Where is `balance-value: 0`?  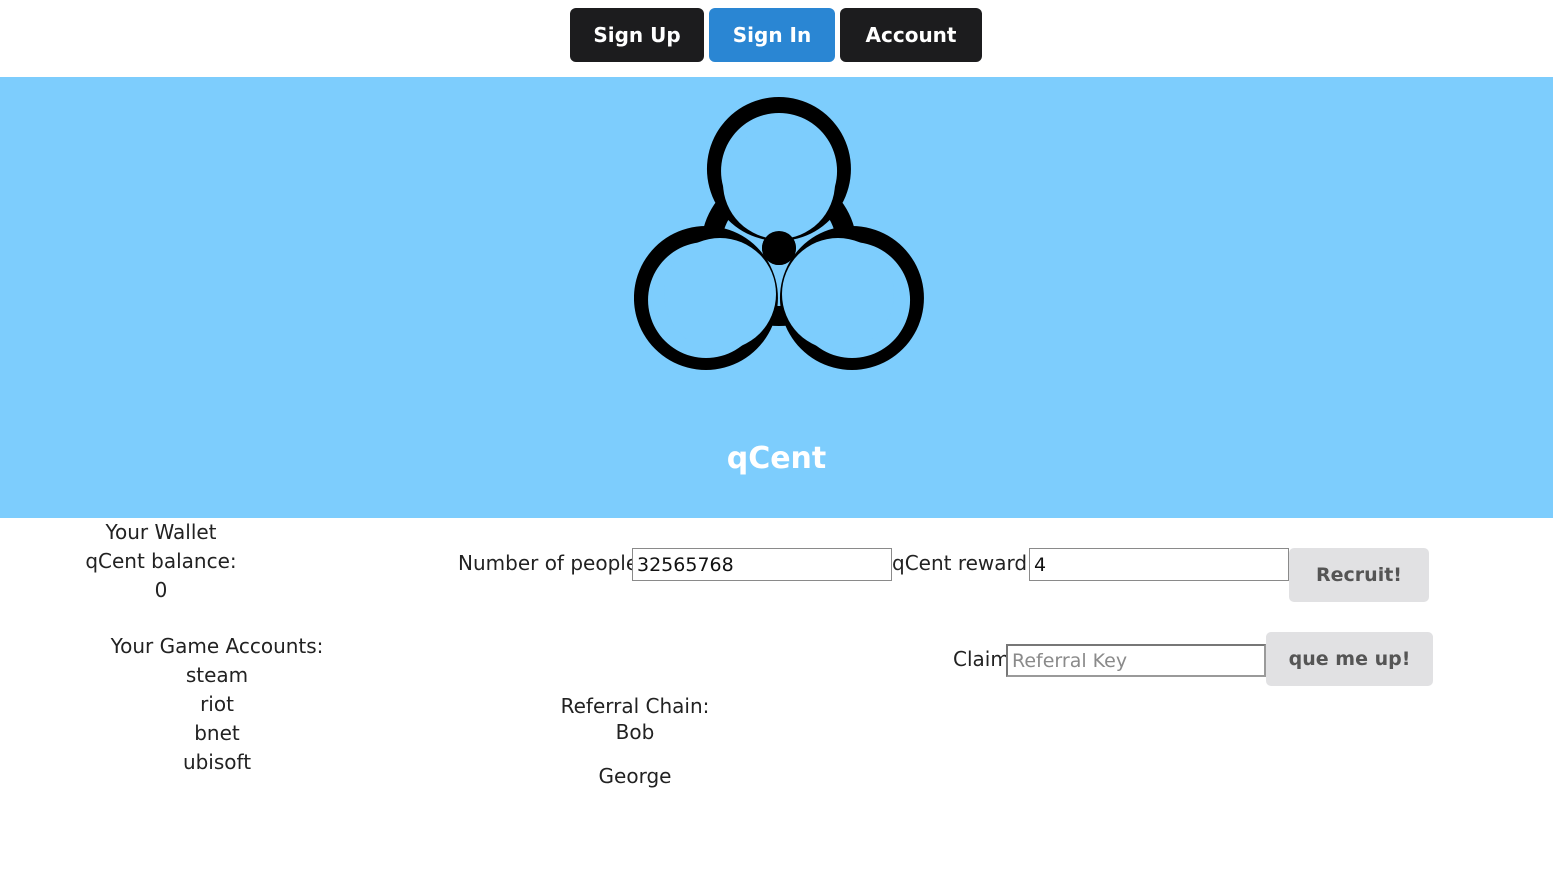
balance-value: 0 is located at coordinates (161, 590).